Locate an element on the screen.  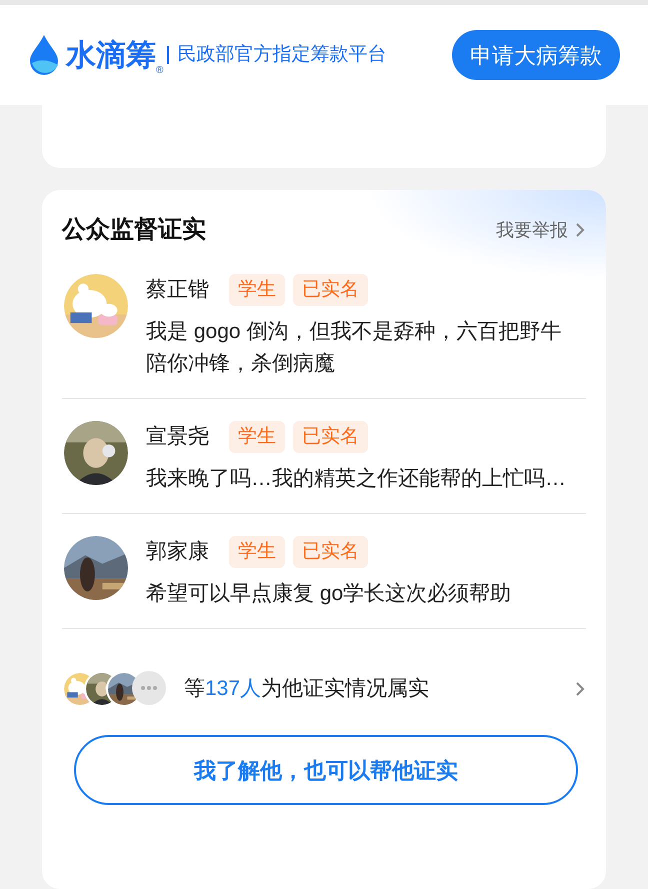
registered-mark: ® is located at coordinates (160, 71).